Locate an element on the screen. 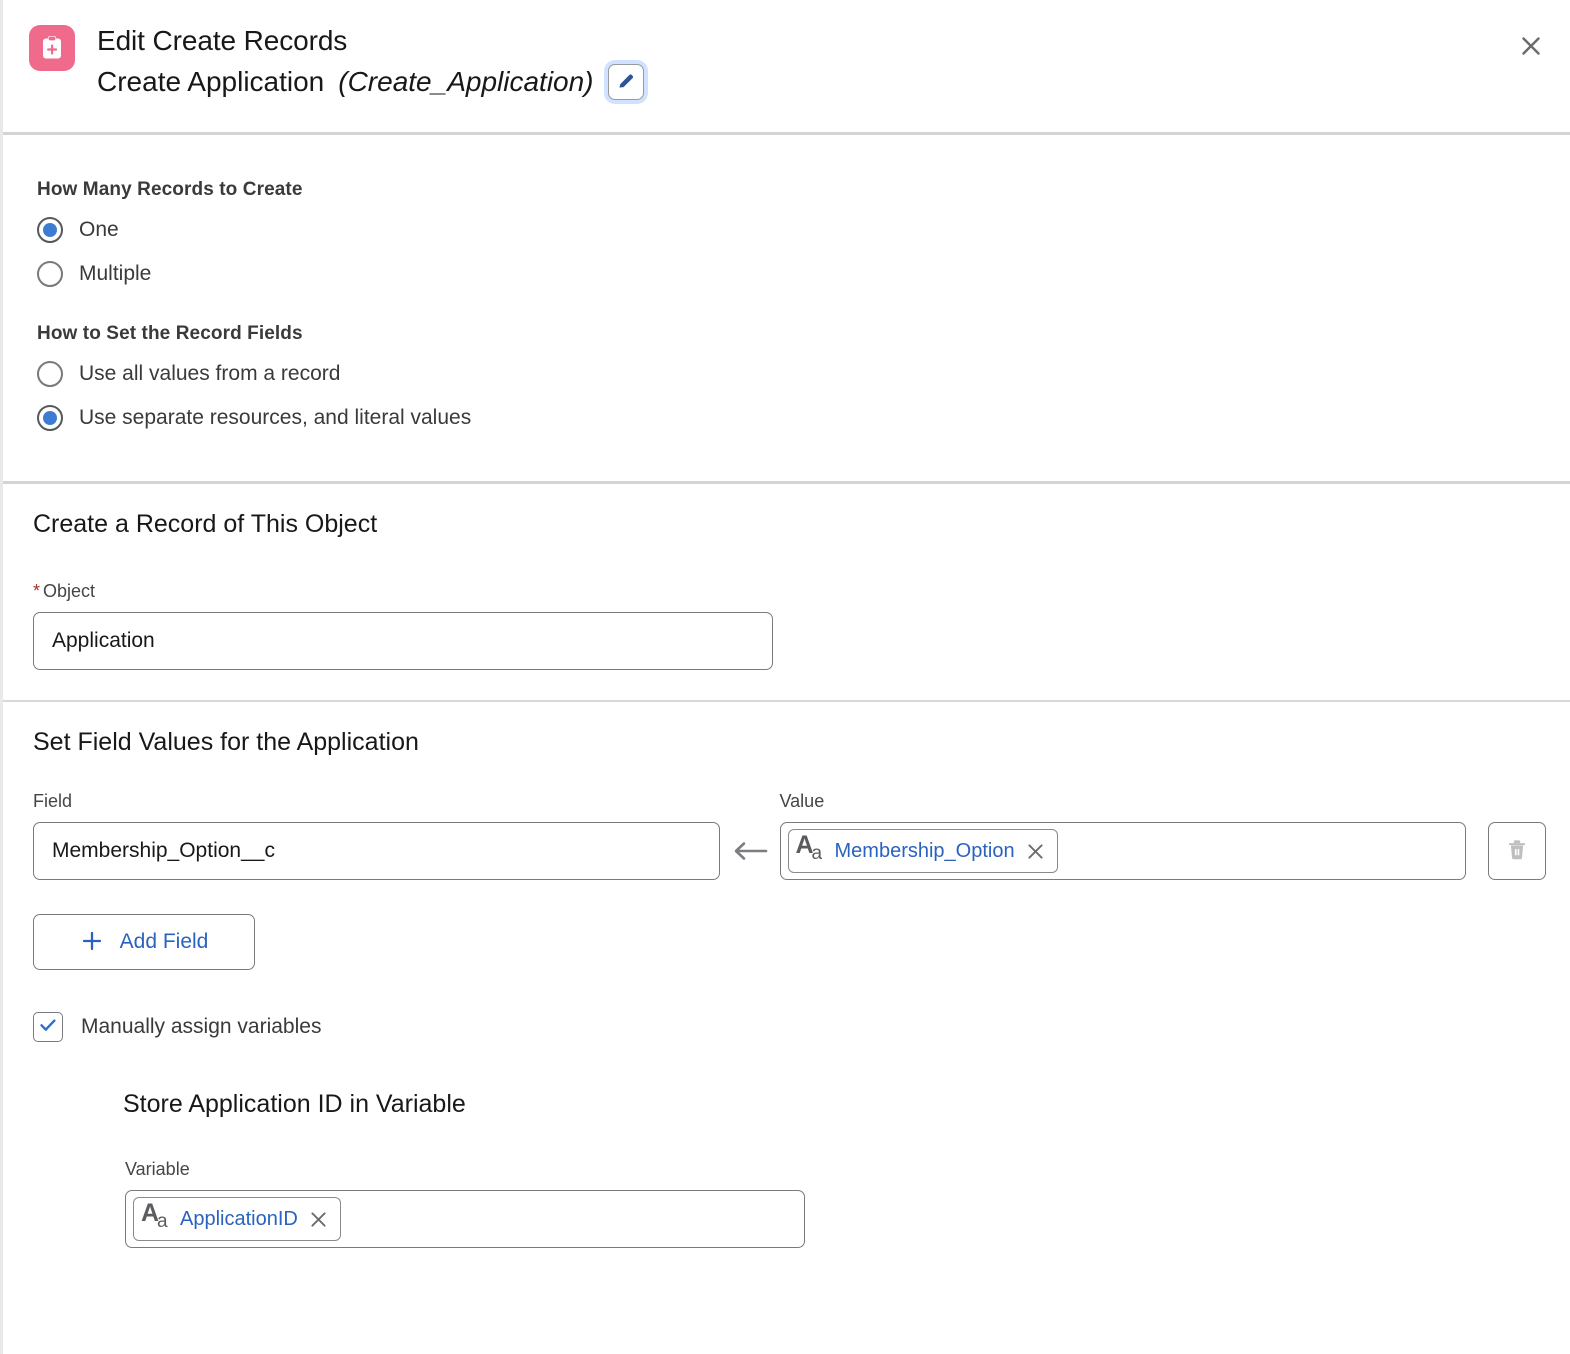 Image resolution: width=1570 pixels, height=1354 pixels. set-field-values-heading: Set Field Values for the Application is located at coordinates (226, 742).